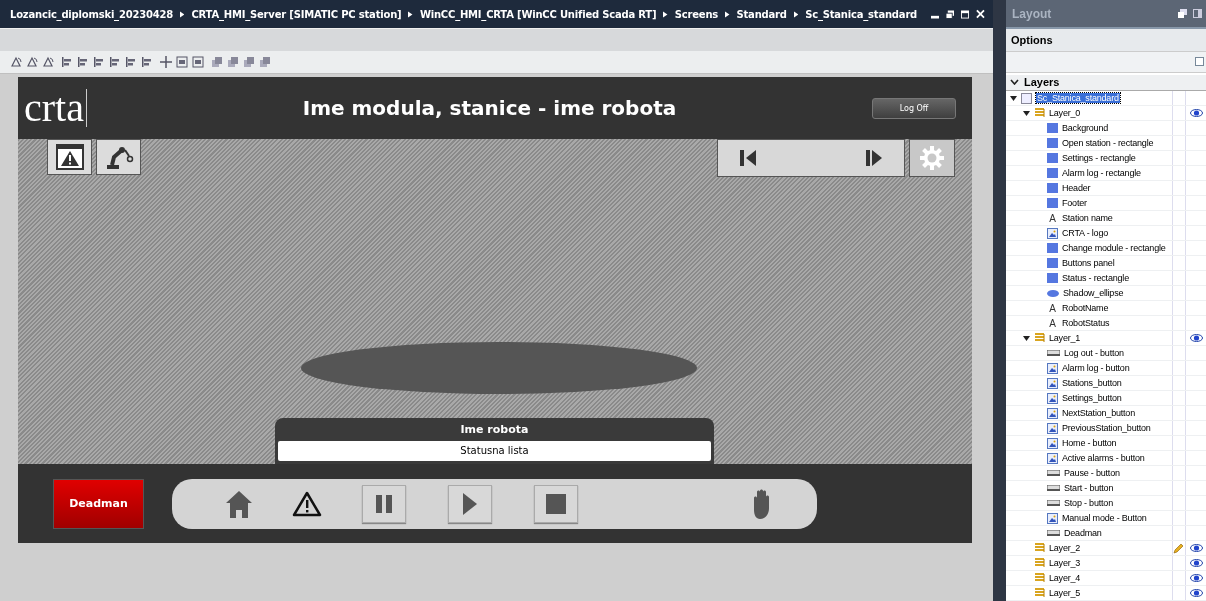  What do you see at coordinates (1101, 173) in the screenshot?
I see `tree-item: Alarm log - rectangle` at bounding box center [1101, 173].